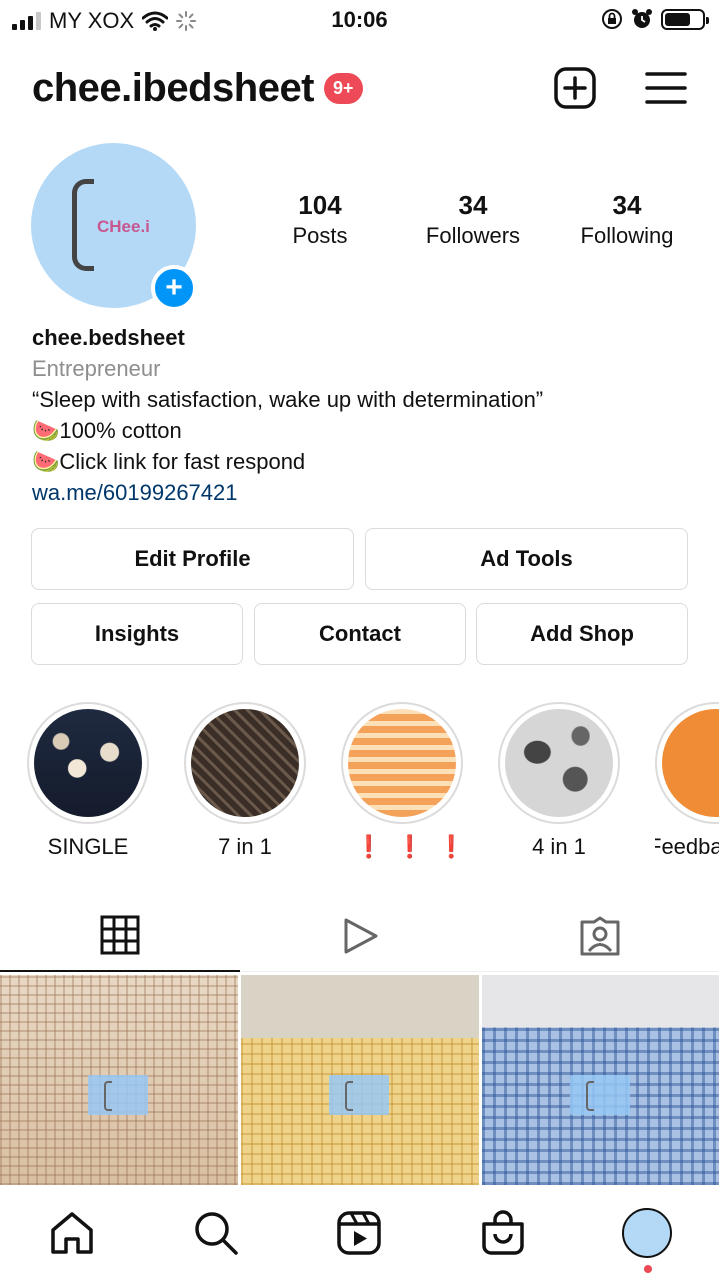 The image size is (719, 1280). I want to click on highlight-7in1: 7 in 1, so click(245, 781).